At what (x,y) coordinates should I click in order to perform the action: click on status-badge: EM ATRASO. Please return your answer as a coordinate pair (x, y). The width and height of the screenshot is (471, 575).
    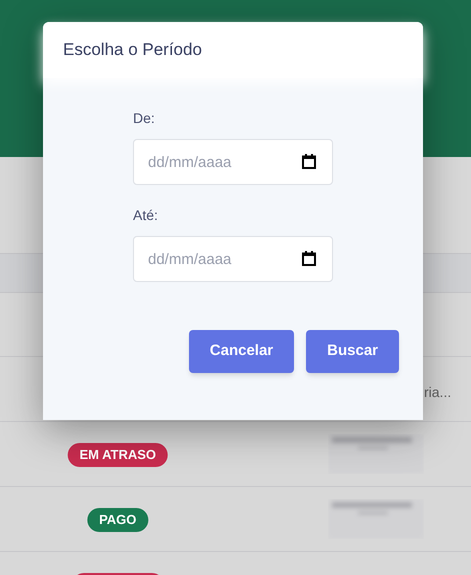
    Looking at the image, I should click on (117, 455).